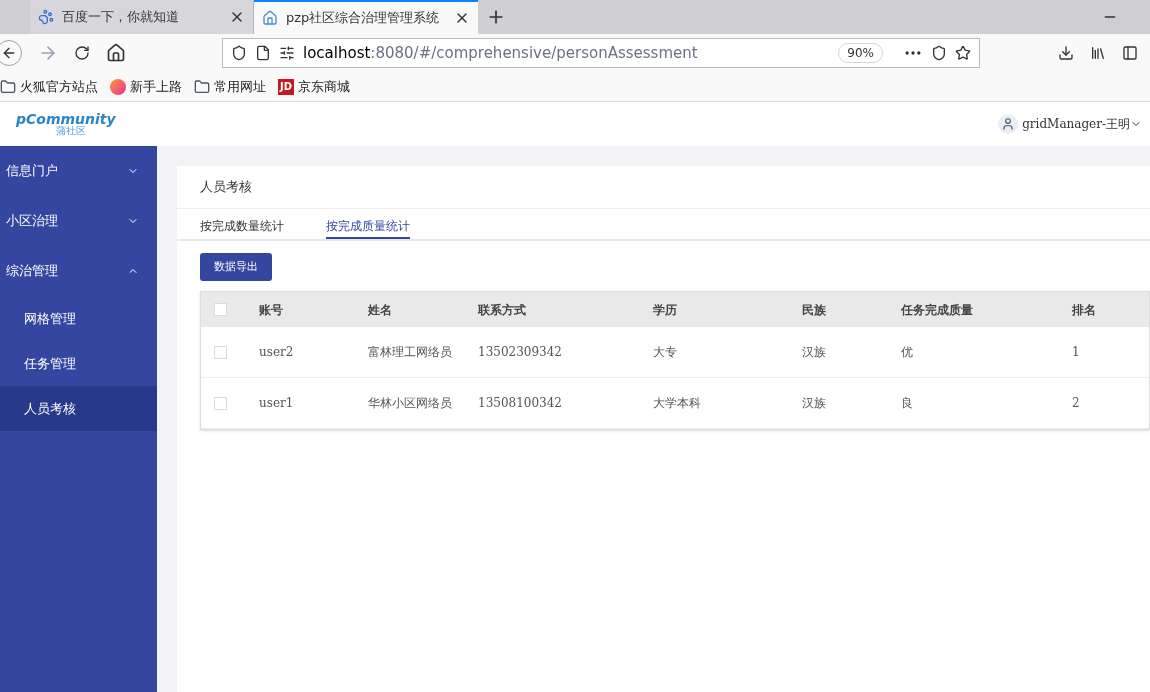 The width and height of the screenshot is (1150, 692). I want to click on menu-item: 网格管理, so click(78, 318).